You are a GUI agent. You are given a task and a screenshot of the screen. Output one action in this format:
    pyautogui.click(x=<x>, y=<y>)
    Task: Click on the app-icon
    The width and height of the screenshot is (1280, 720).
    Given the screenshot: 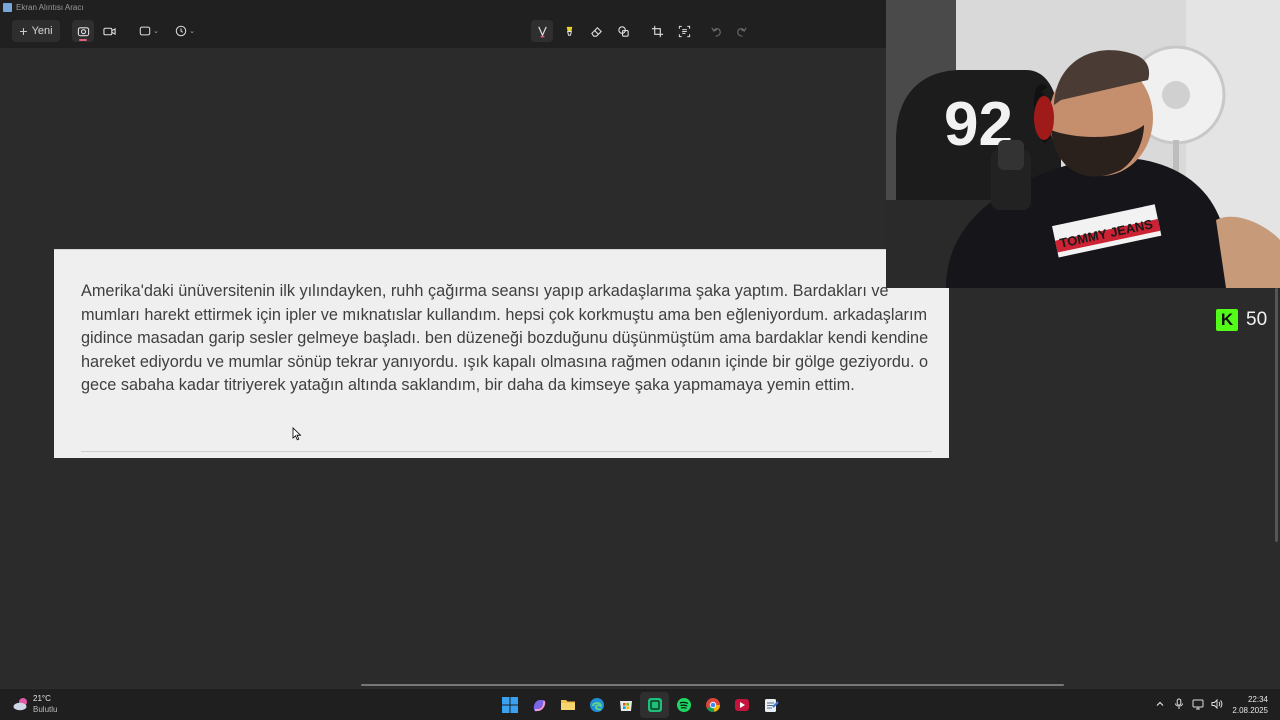 What is the action you would take?
    pyautogui.click(x=7, y=7)
    